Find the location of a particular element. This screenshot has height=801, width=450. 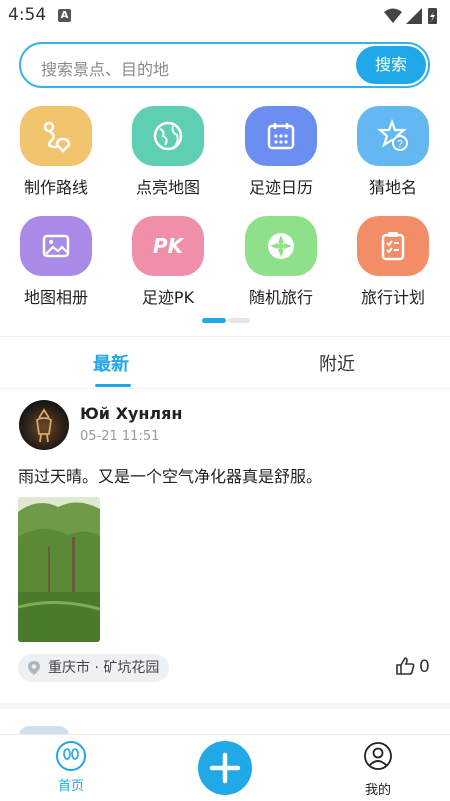

svg-text: PK is located at coordinates (169, 246).